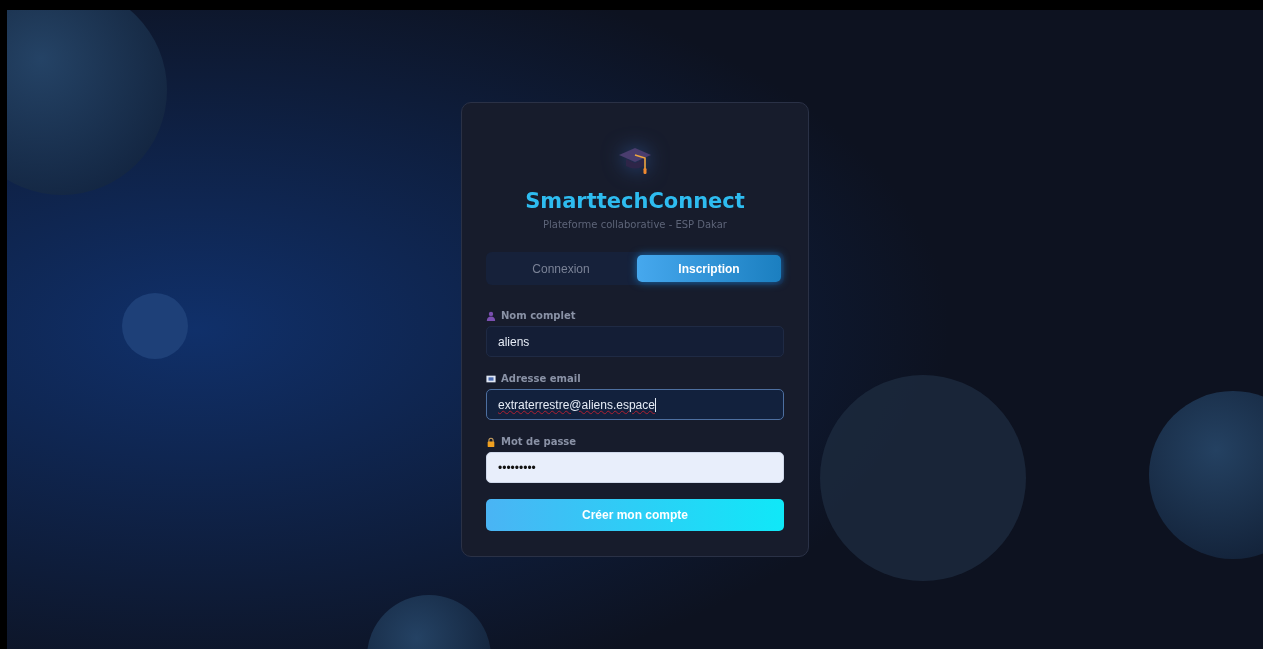 Image resolution: width=1263 pixels, height=649 pixels. I want to click on field-label: Nom complet, so click(538, 315).